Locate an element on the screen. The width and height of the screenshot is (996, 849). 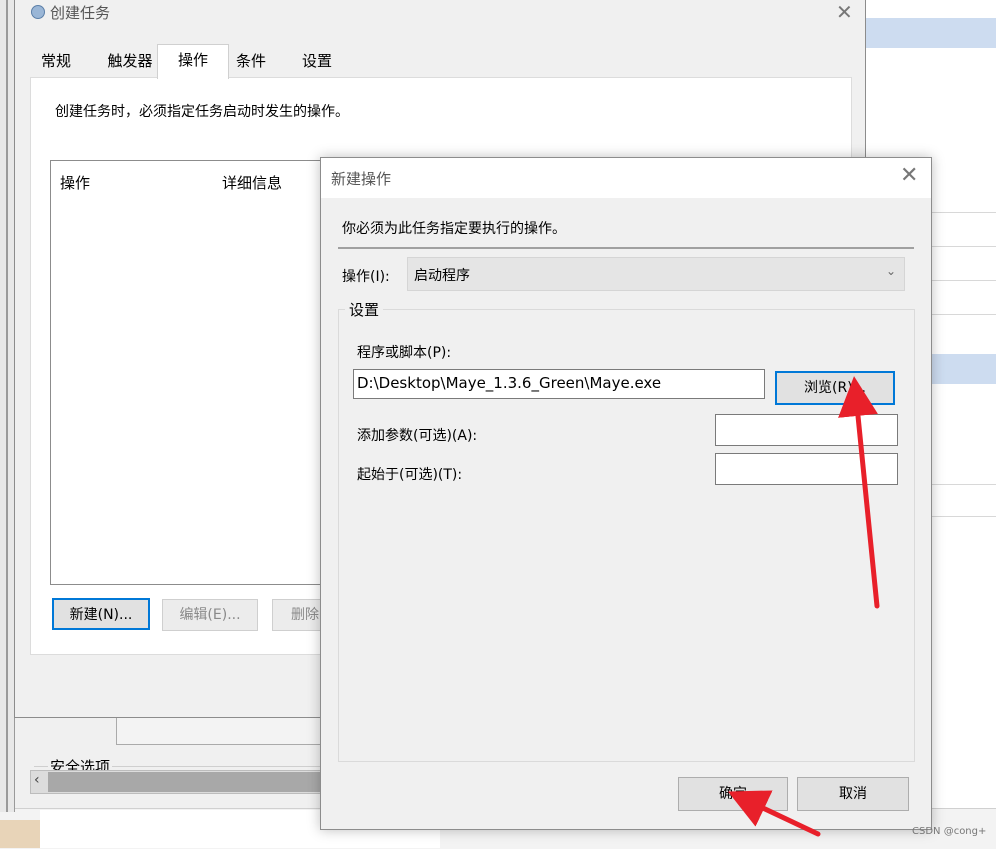
annotation-arrows is located at coordinates (803, 606).